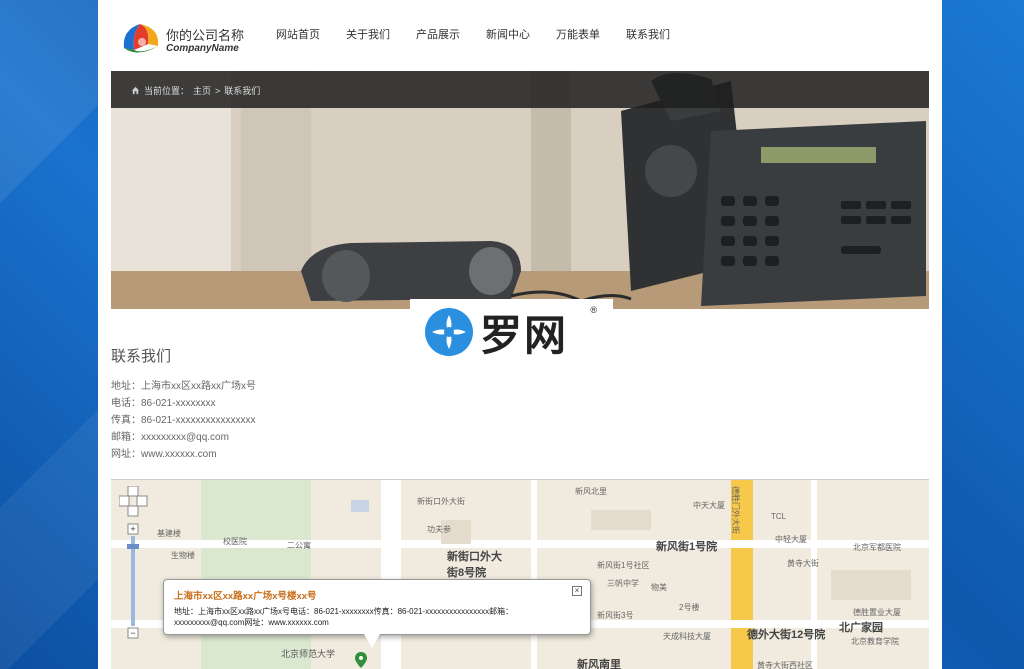  Describe the element at coordinates (735, 510) in the screenshot. I see `map-label: 德胜门外大街` at that location.